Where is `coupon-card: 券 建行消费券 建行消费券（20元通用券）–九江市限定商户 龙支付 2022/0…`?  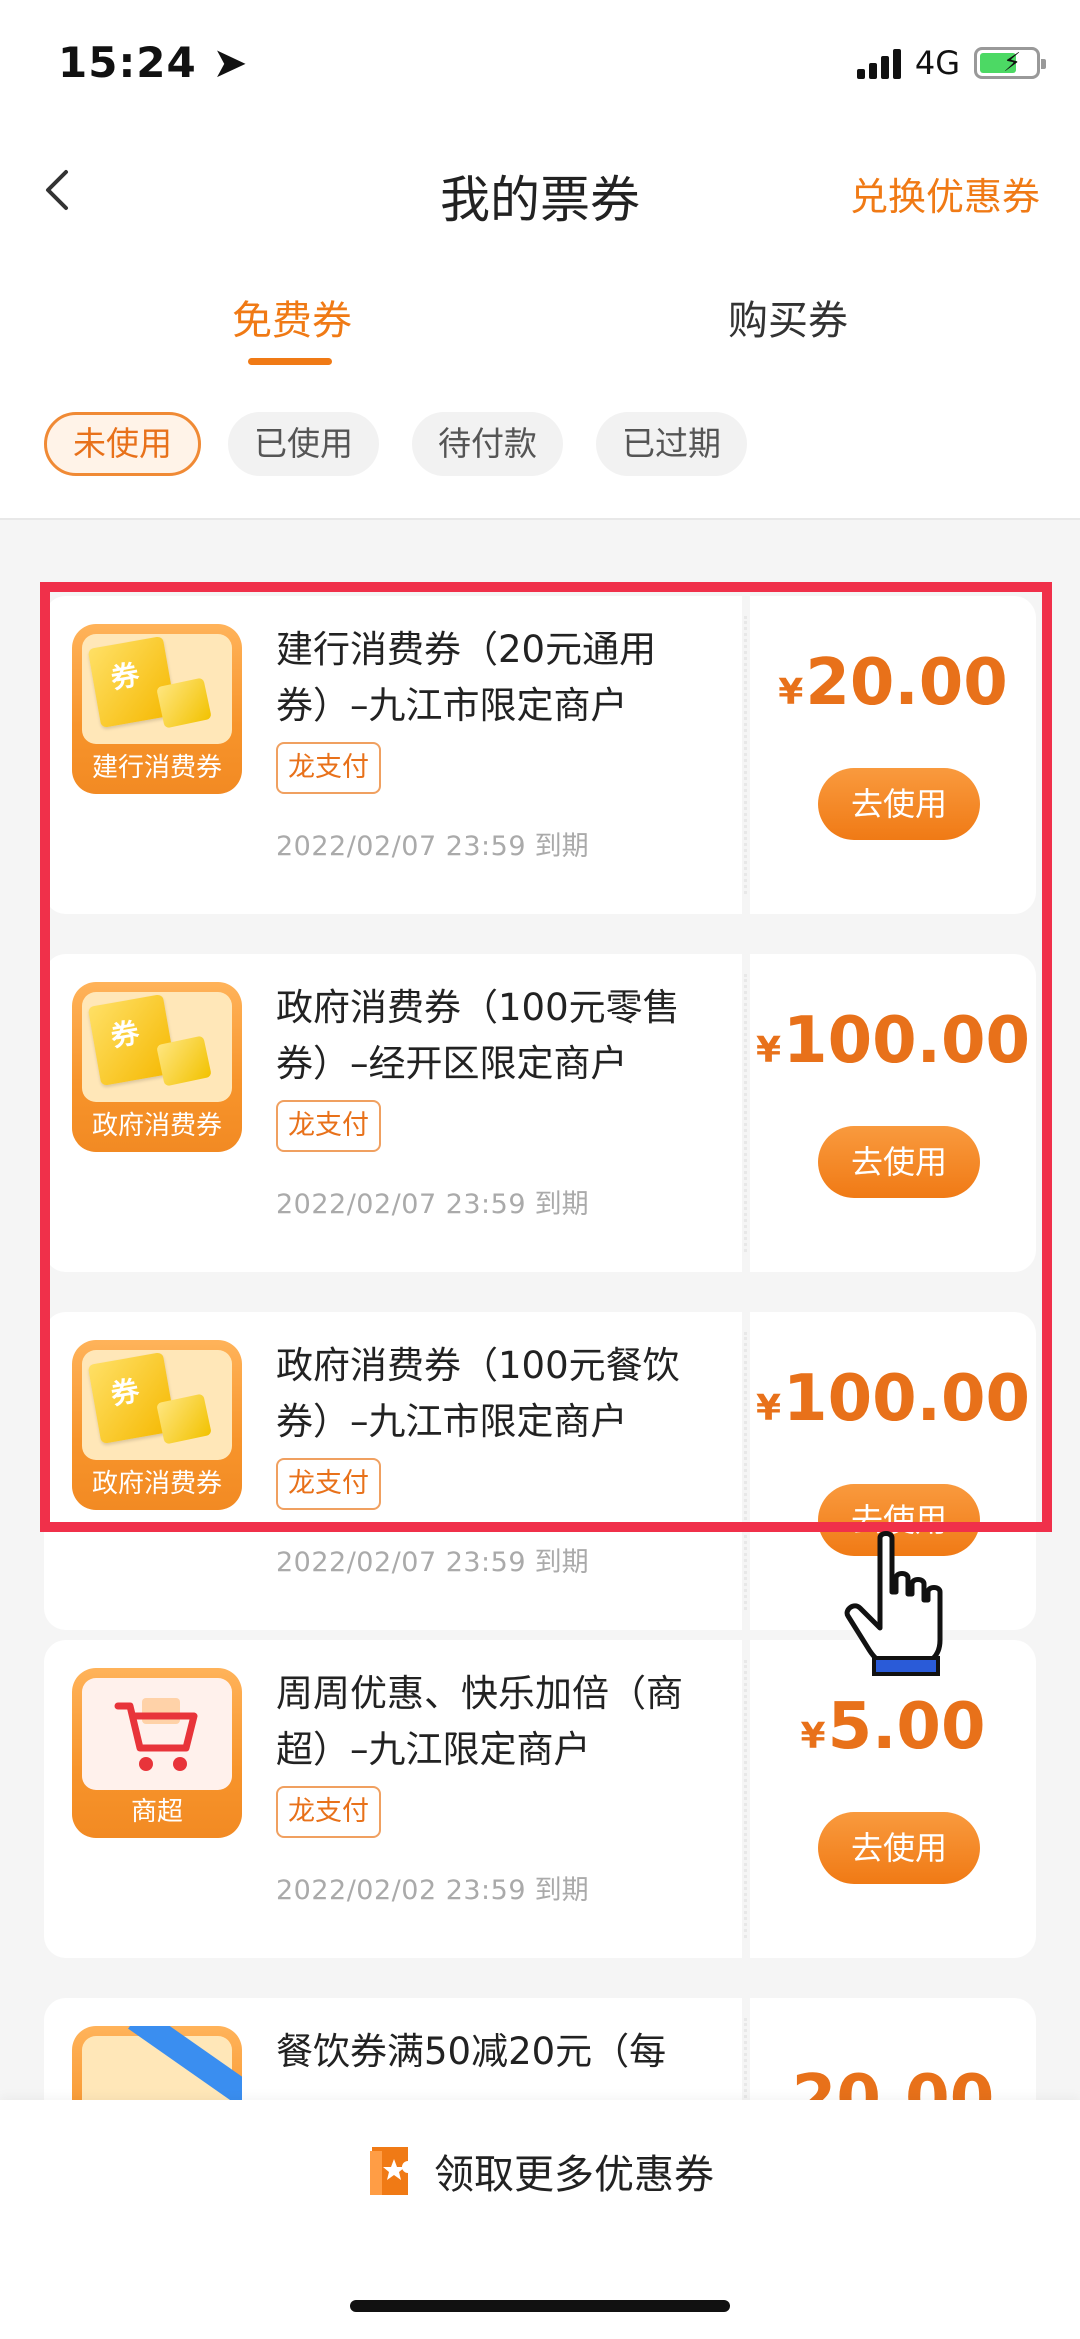
coupon-card: 券 建行消费券 建行消费券（20元通用券）–九江市限定商户 龙支付 2022/0… is located at coordinates (540, 755).